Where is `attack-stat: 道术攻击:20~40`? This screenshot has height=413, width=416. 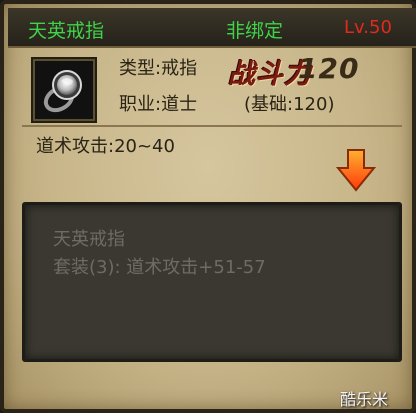
attack-stat: 道术攻击:20~40 is located at coordinates (105, 146).